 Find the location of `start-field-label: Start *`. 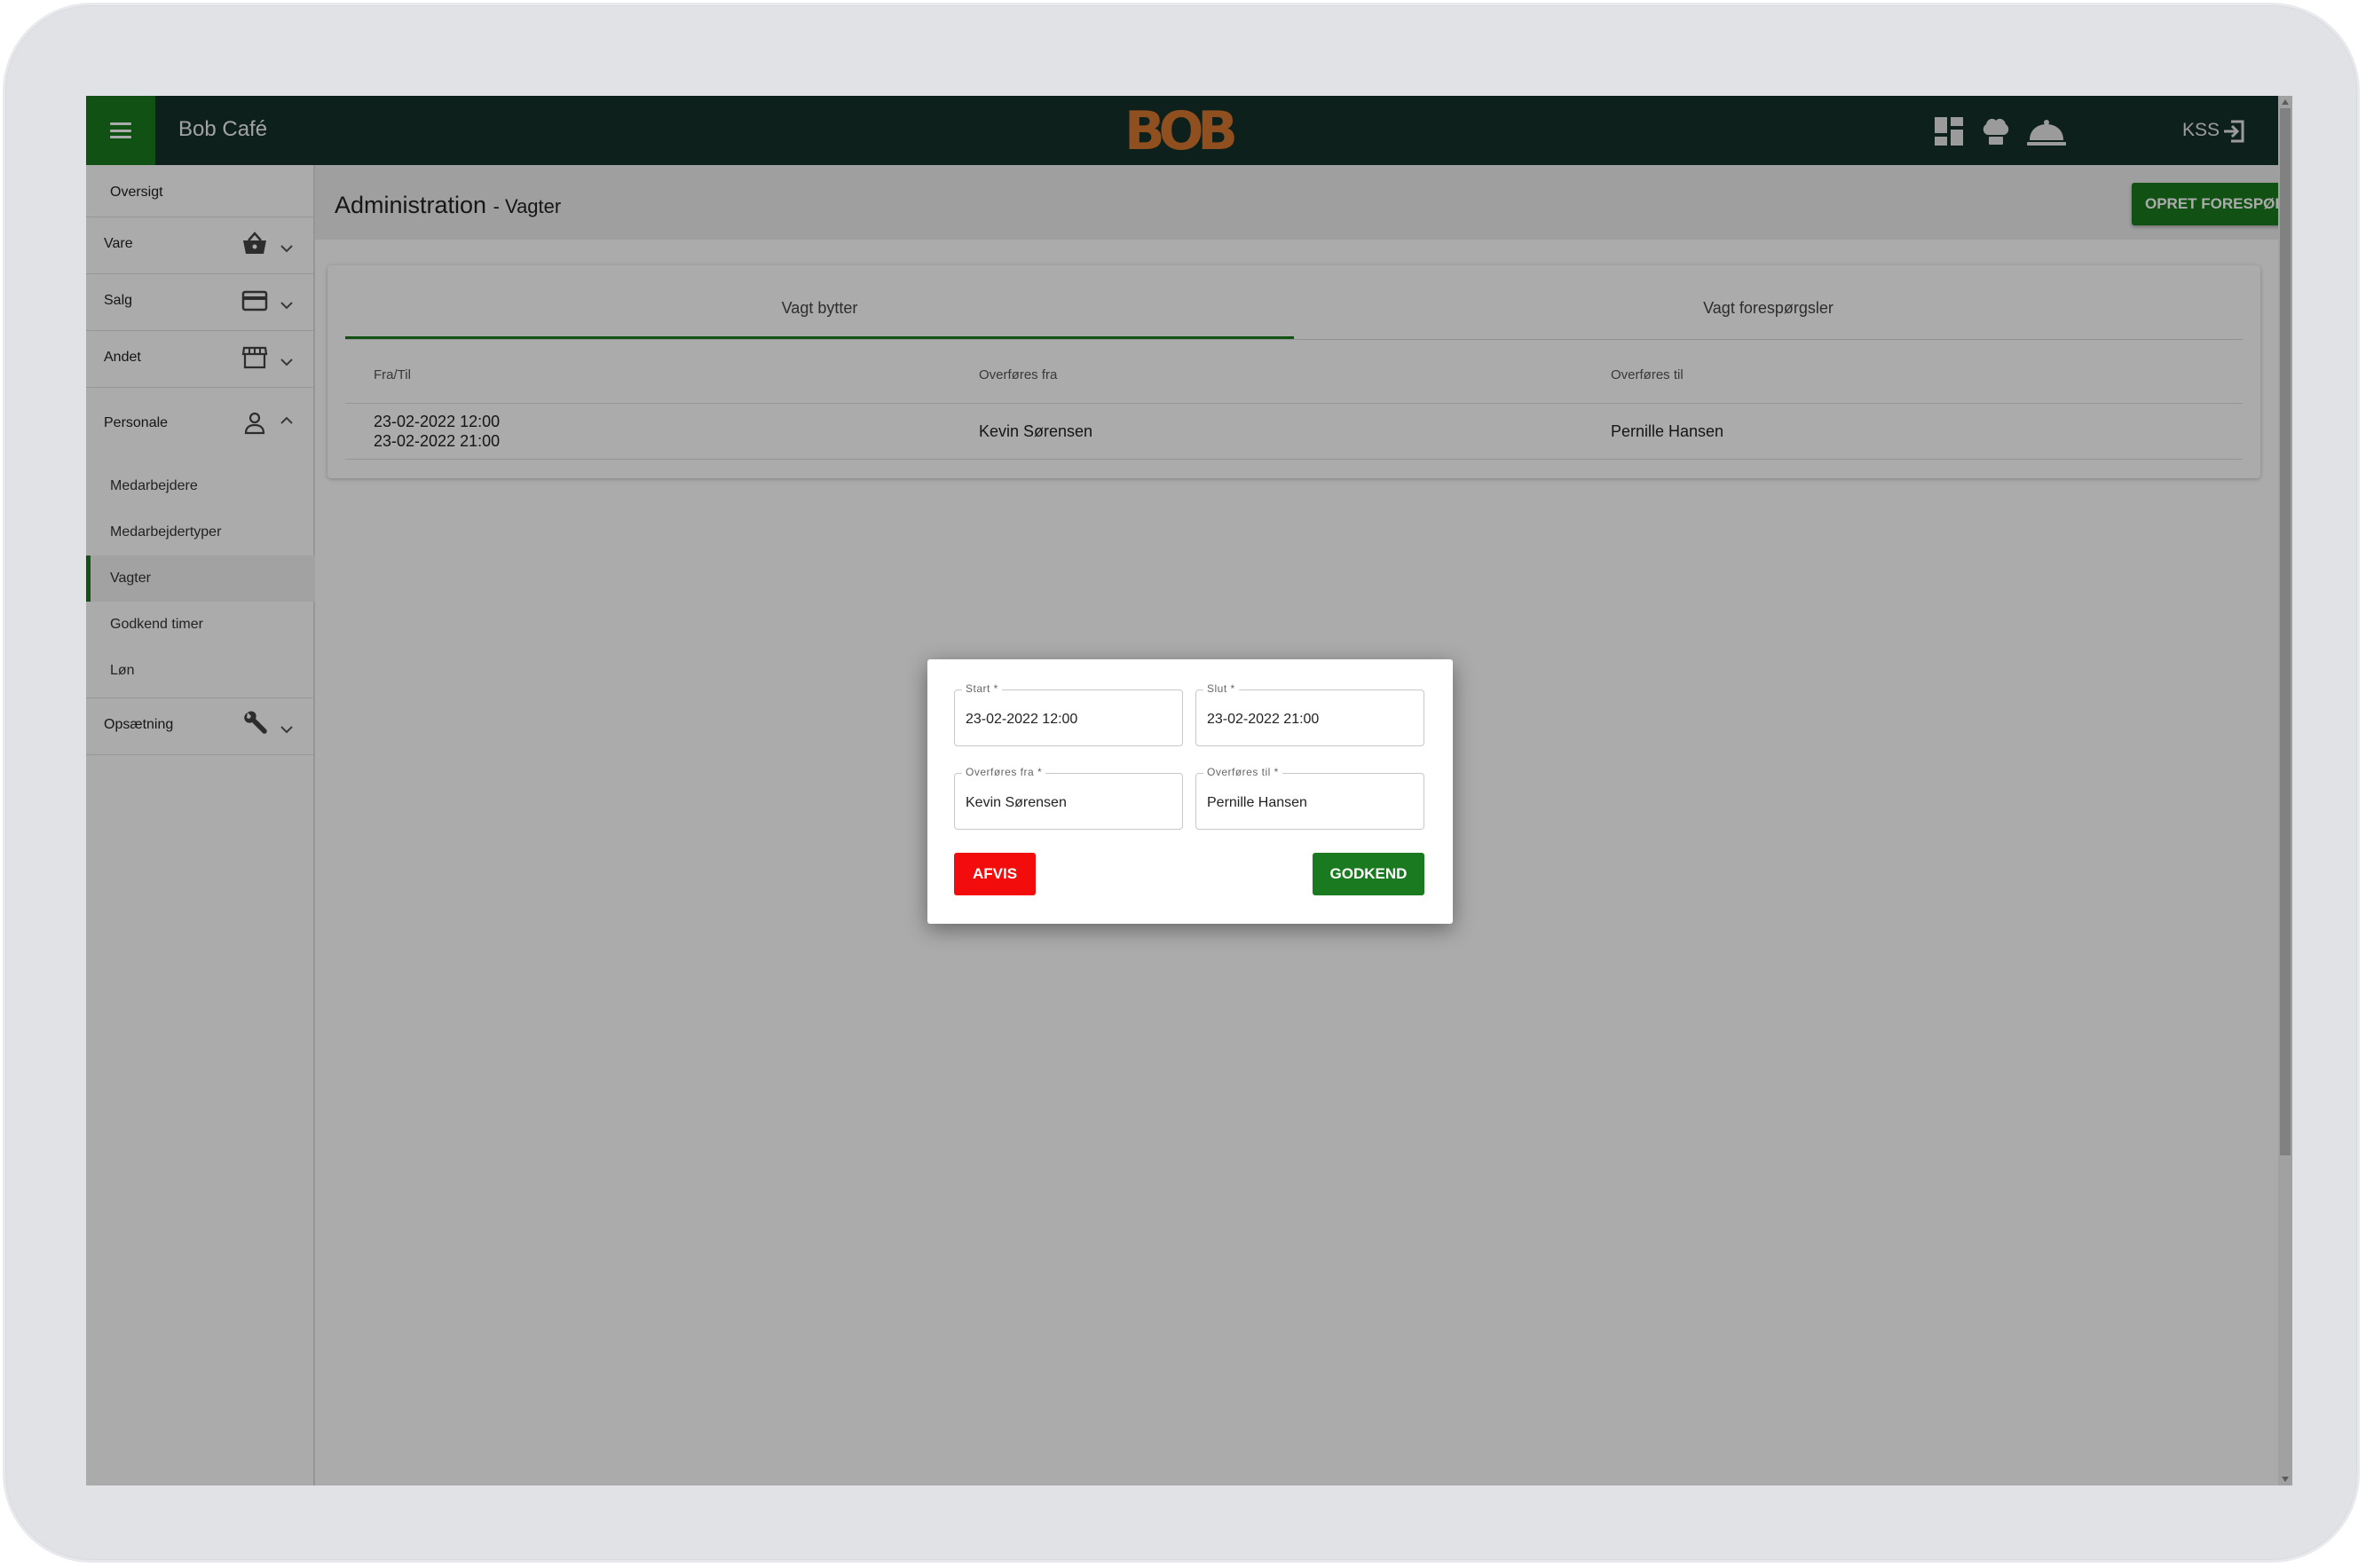

start-field-label: Start * is located at coordinates (982, 688).